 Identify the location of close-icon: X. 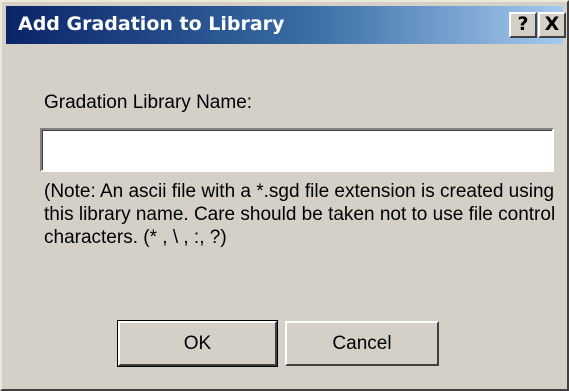
(552, 24).